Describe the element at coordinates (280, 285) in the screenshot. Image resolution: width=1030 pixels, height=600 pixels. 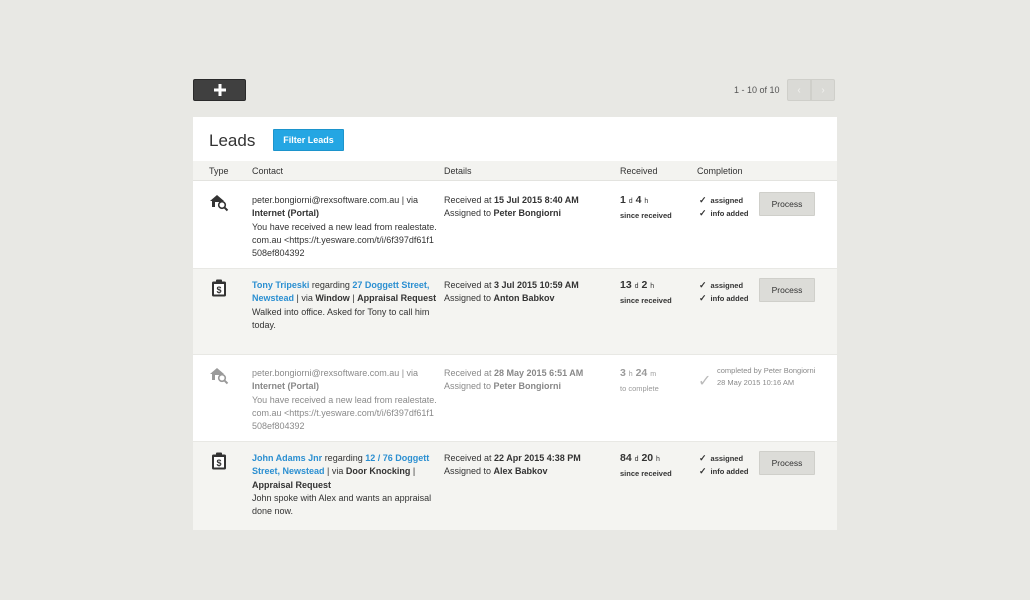
I see `contact-name-link: Tony Tripeski` at that location.